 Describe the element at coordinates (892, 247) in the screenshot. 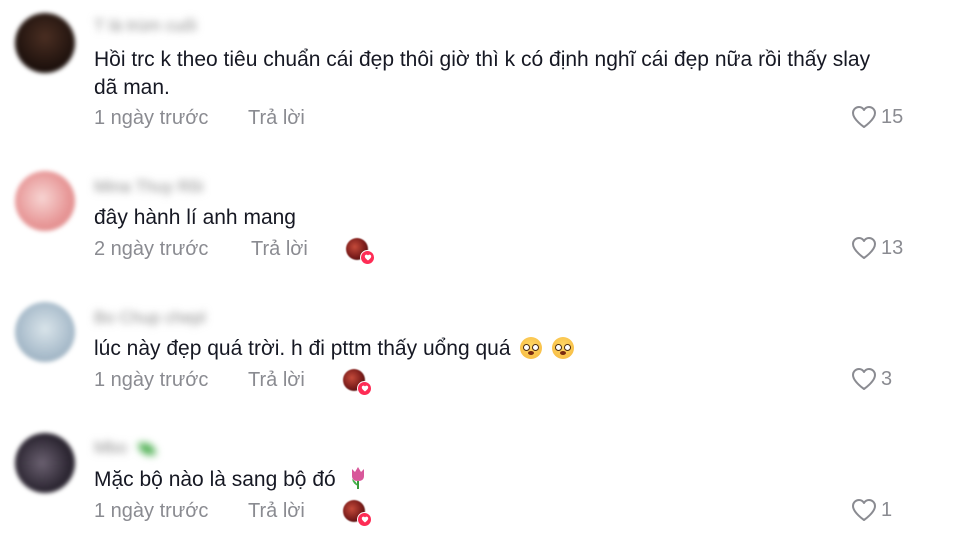

I see `like-count: 13` at that location.